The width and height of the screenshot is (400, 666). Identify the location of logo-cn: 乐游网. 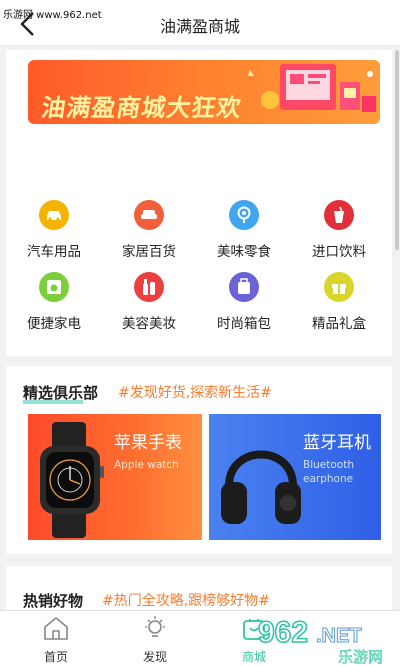
(360, 656).